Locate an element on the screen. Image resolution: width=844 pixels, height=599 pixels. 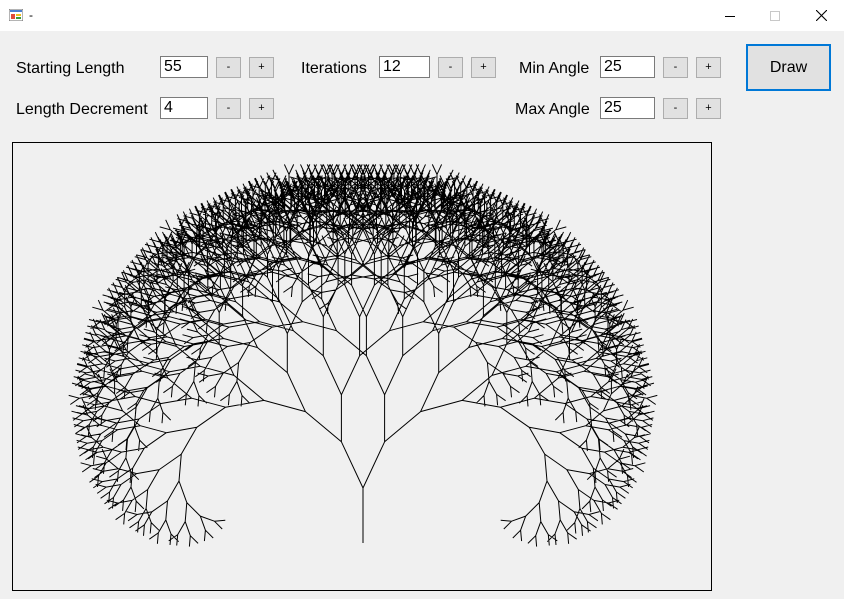
min-angle-decrement-button: - is located at coordinates (675, 67).